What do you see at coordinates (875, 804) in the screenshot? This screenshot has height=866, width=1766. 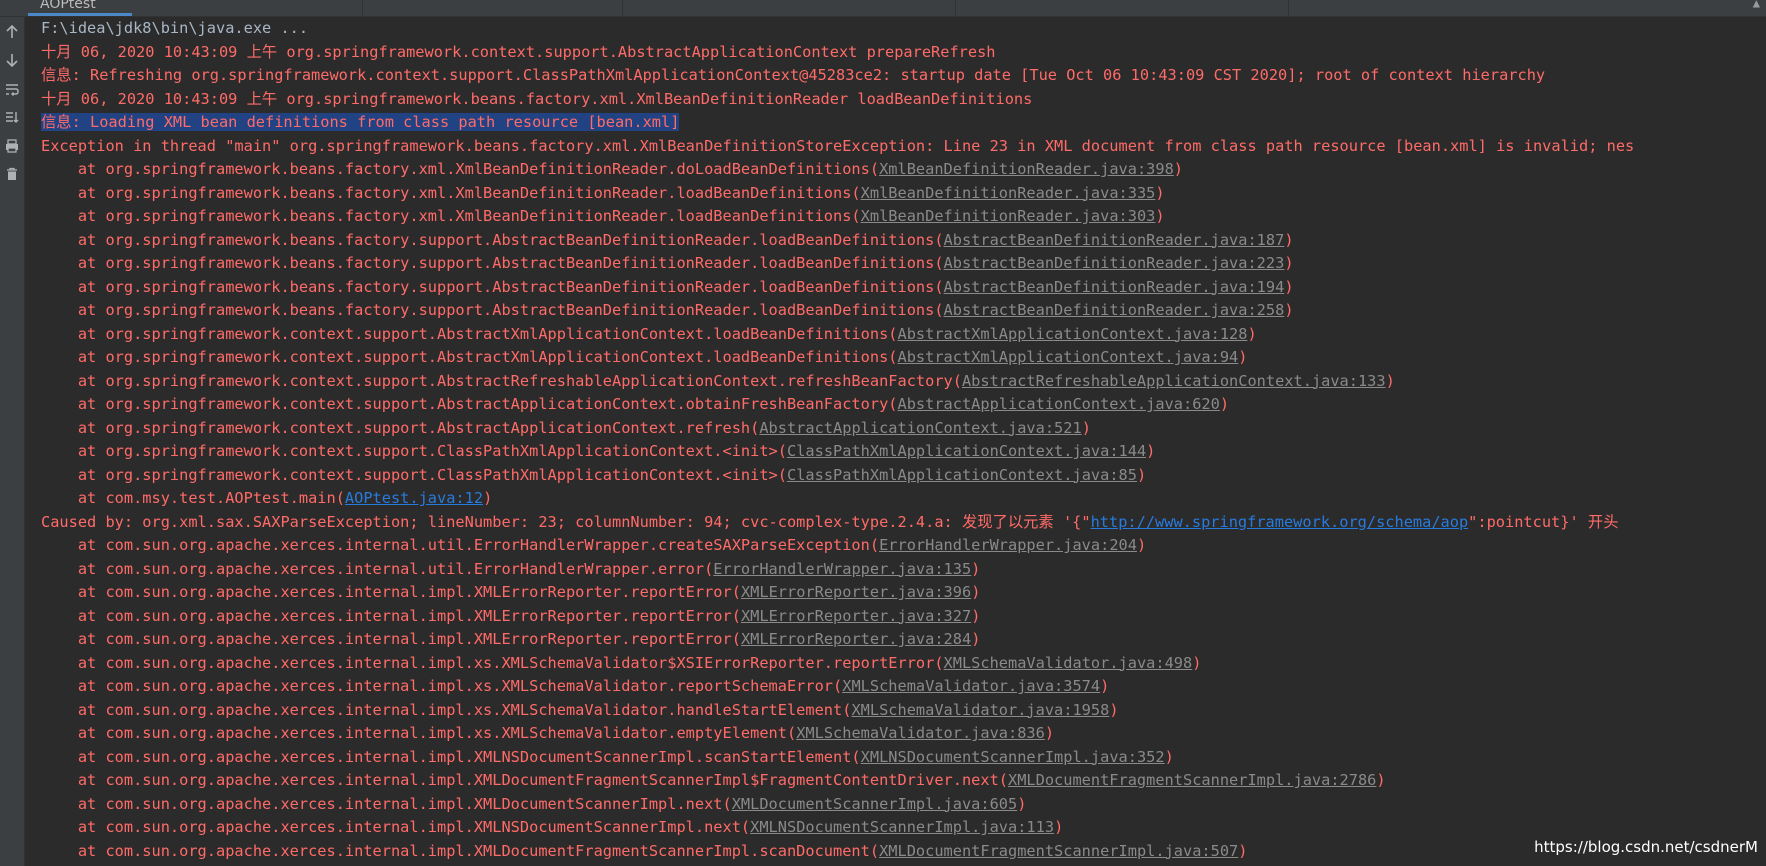 I see `source-link: XMLDocumentScannerImpl.java:605` at bounding box center [875, 804].